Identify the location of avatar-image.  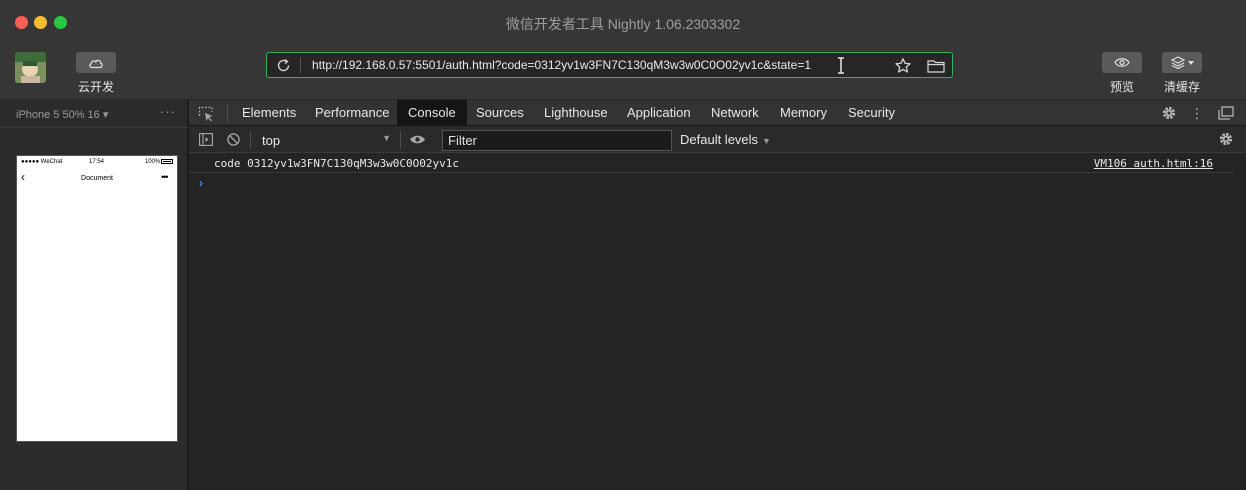
(30, 67).